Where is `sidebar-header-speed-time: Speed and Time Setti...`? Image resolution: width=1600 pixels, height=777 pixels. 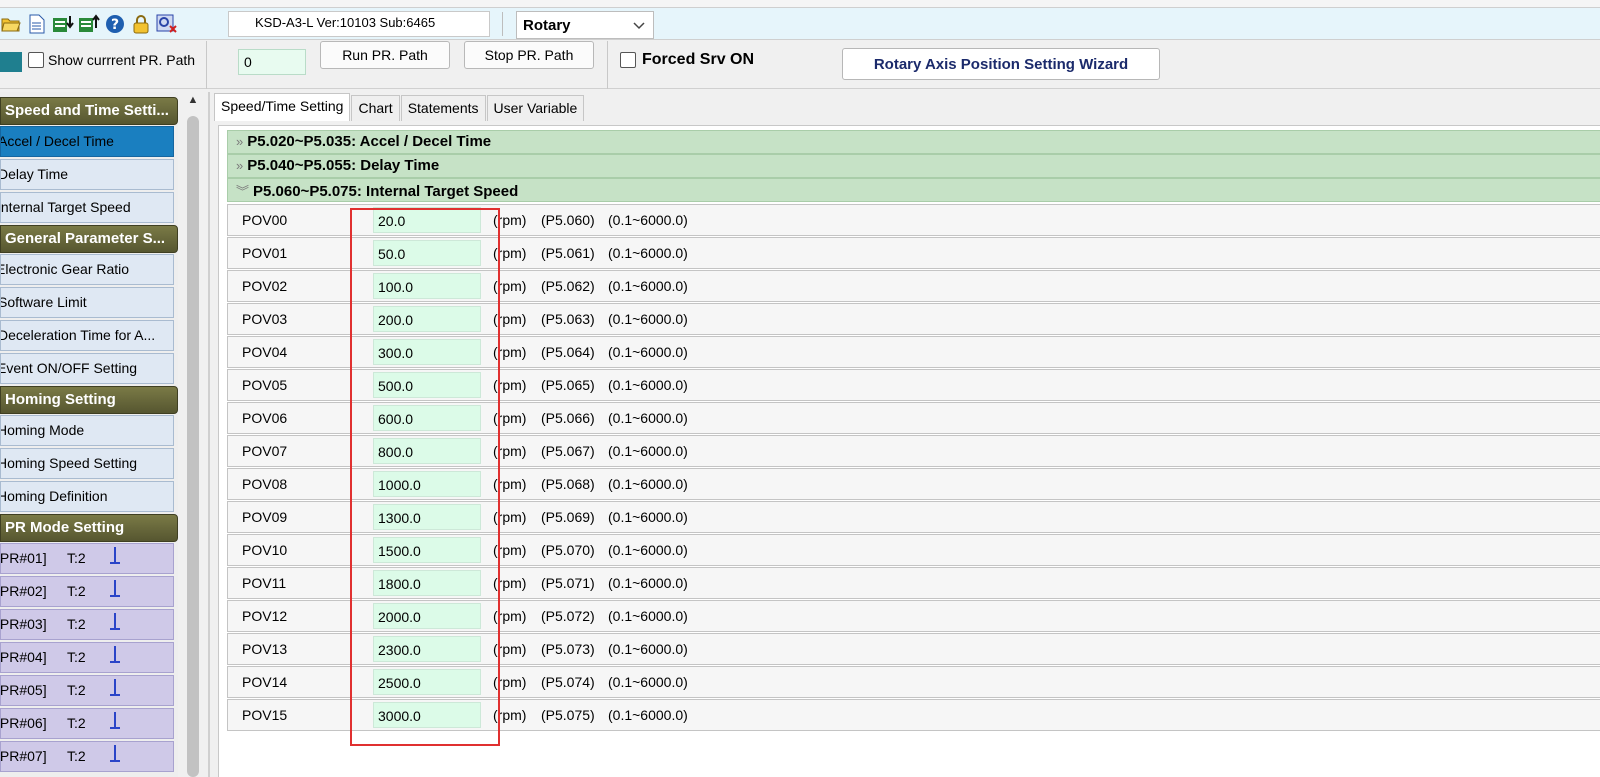 sidebar-header-speed-time: Speed and Time Setti... is located at coordinates (89, 111).